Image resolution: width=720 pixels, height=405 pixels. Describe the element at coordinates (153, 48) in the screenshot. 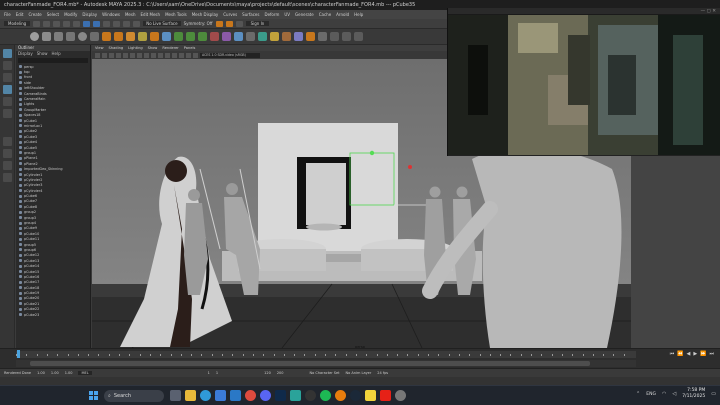

I see `vp-menu-show: Show` at that location.